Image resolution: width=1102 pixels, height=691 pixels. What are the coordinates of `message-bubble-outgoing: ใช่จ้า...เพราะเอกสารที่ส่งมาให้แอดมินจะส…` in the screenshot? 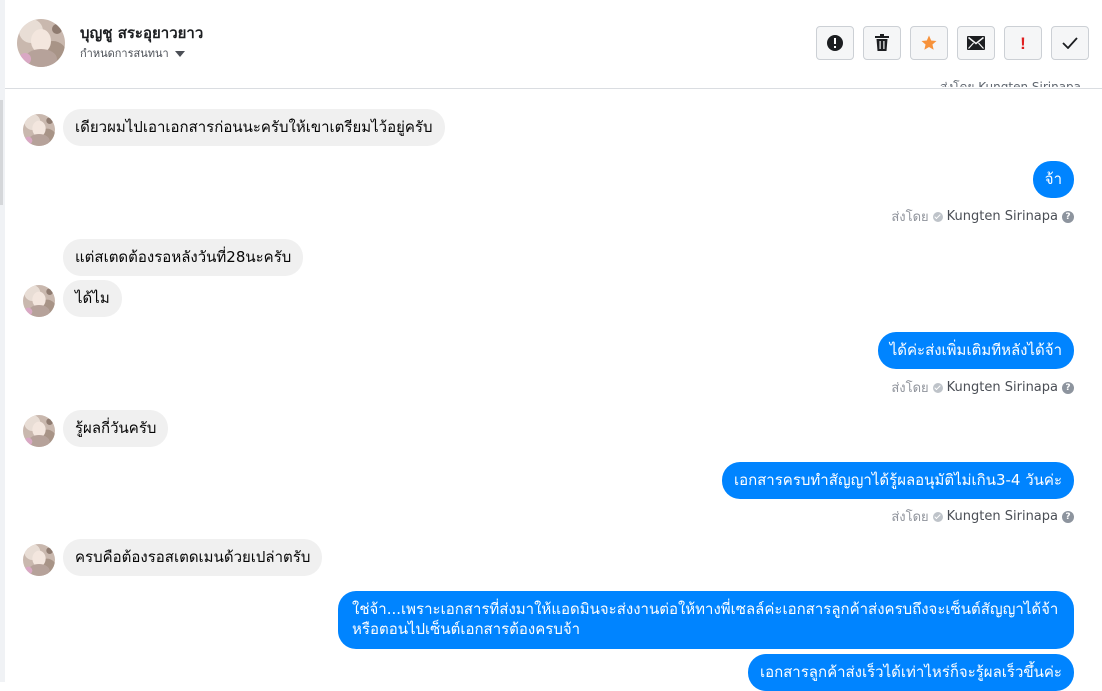 It's located at (706, 620).